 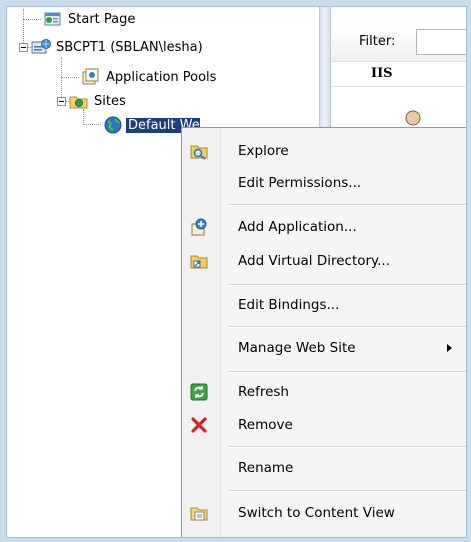 What do you see at coordinates (325, 425) in the screenshot?
I see `menu-item-remove: Remove` at bounding box center [325, 425].